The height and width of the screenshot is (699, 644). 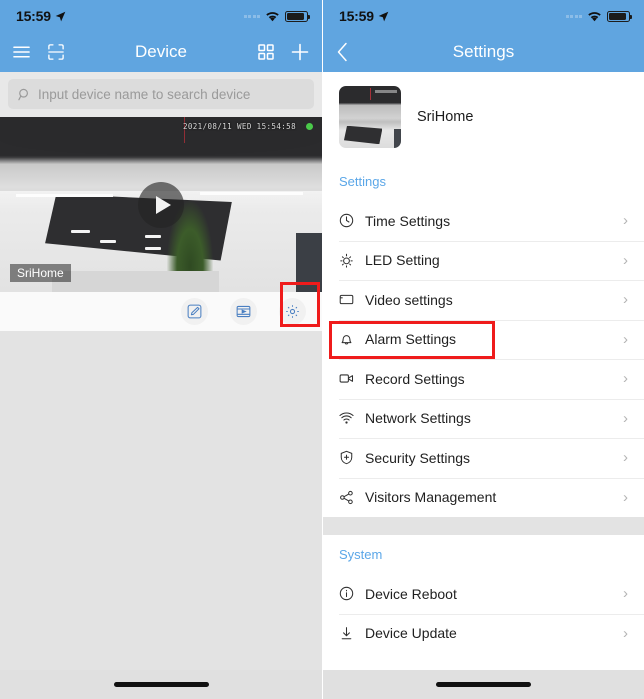 What do you see at coordinates (411, 593) in the screenshot?
I see `settings-row-label: Device Reboot` at bounding box center [411, 593].